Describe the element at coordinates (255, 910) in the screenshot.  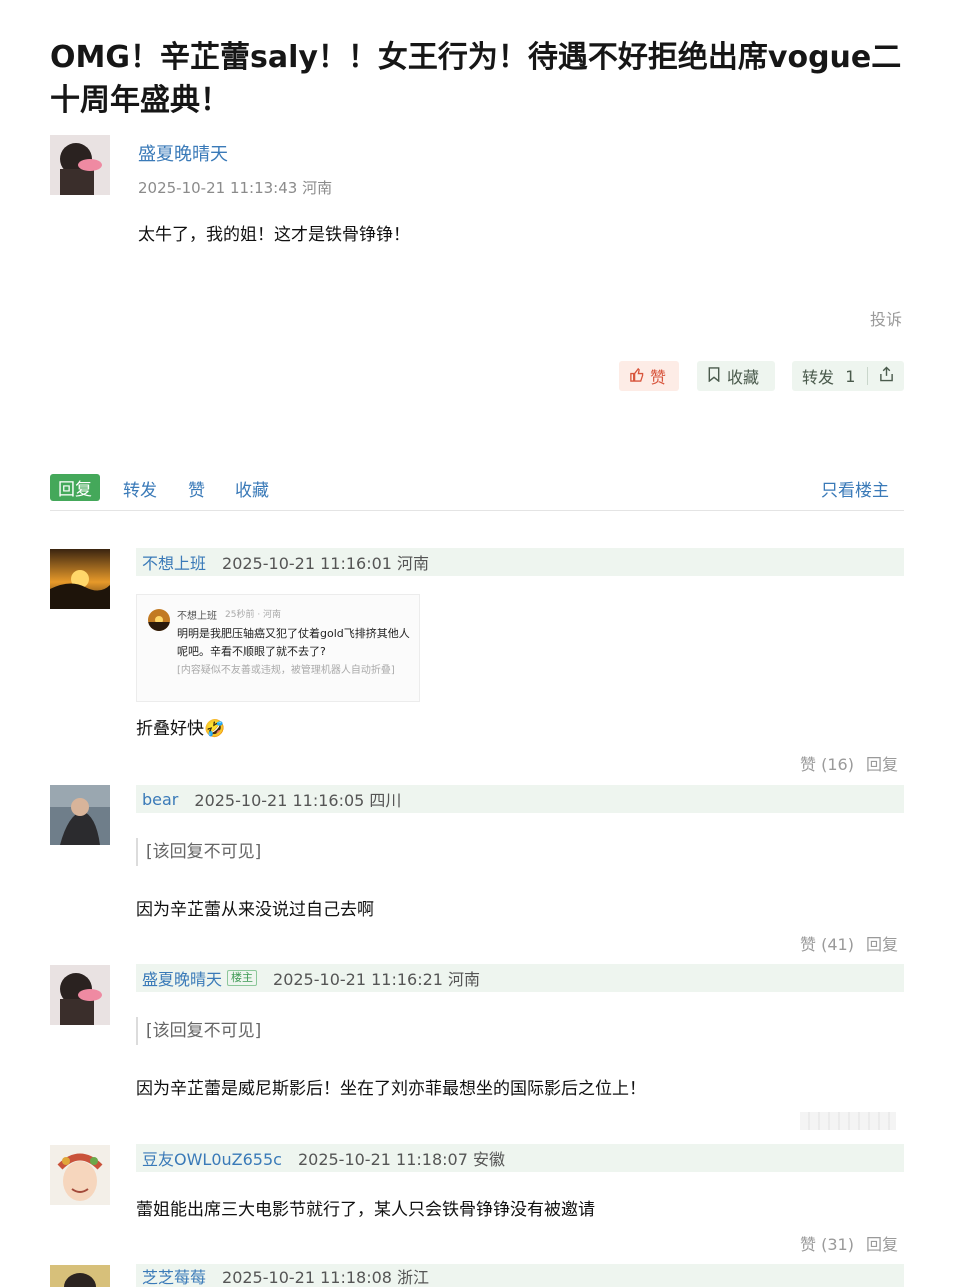
I see `comment-text: 因为辛芷蕾从来没说过自己去啊` at that location.